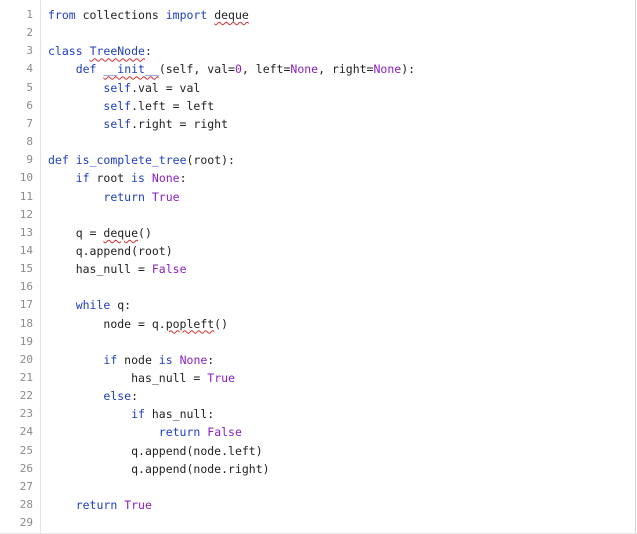 The height and width of the screenshot is (534, 637). What do you see at coordinates (117, 269) in the screenshot?
I see `code-text: has_null = False` at bounding box center [117, 269].